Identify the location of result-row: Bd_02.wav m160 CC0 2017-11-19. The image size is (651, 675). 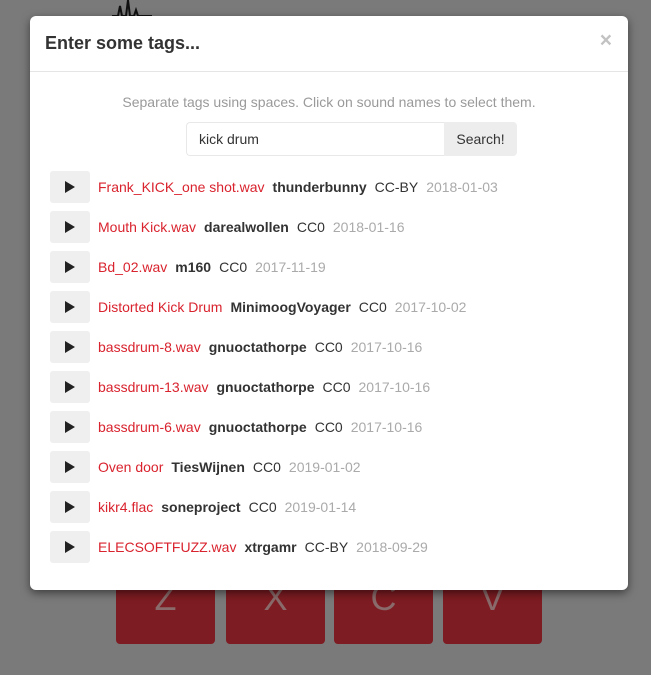
(188, 267).